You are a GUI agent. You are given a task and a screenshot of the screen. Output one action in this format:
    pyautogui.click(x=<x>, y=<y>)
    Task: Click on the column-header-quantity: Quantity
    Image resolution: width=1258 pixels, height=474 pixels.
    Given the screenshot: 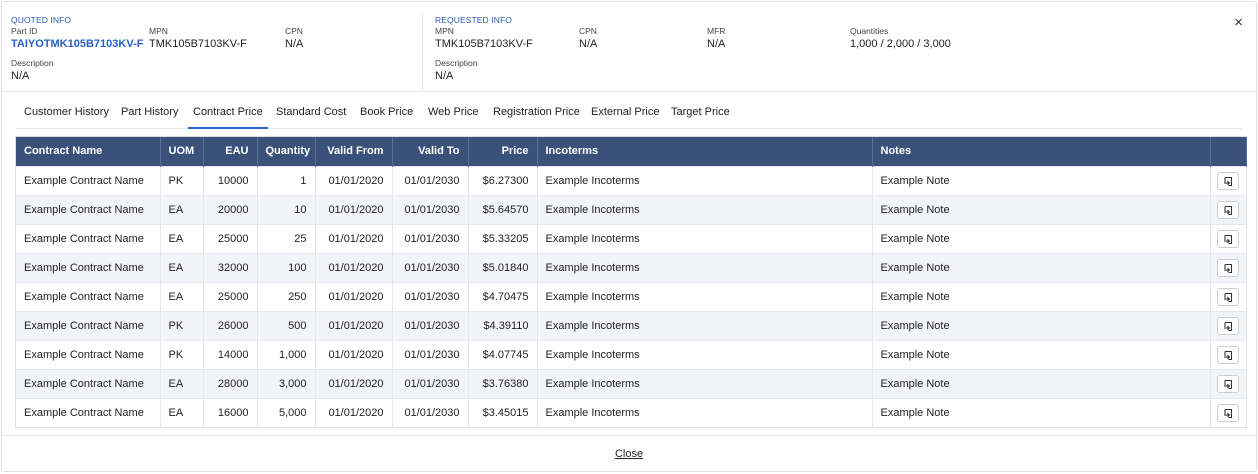 What is the action you would take?
    pyautogui.click(x=286, y=151)
    